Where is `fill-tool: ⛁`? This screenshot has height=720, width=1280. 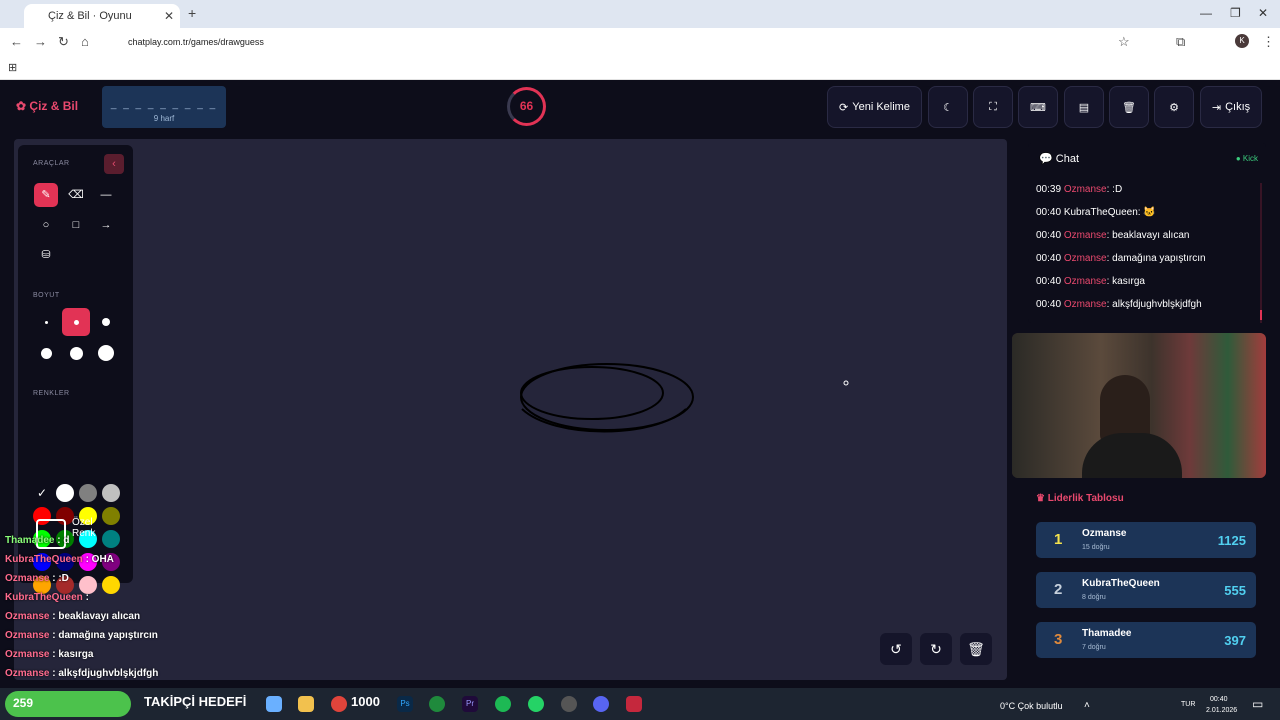
fill-tool: ⛁ is located at coordinates (46, 255).